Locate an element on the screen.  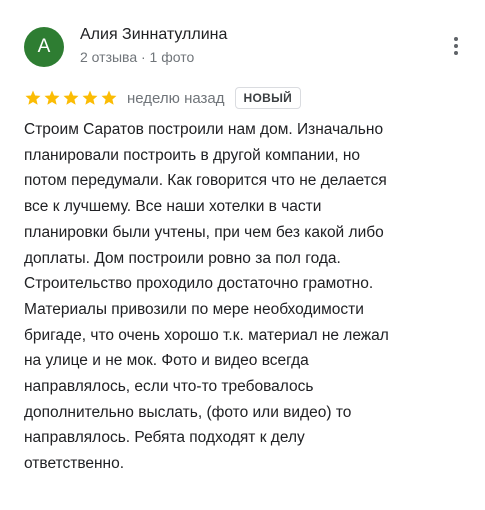
review-text-line: все к лучшему. Все наши хотелки в части is located at coordinates (173, 207).